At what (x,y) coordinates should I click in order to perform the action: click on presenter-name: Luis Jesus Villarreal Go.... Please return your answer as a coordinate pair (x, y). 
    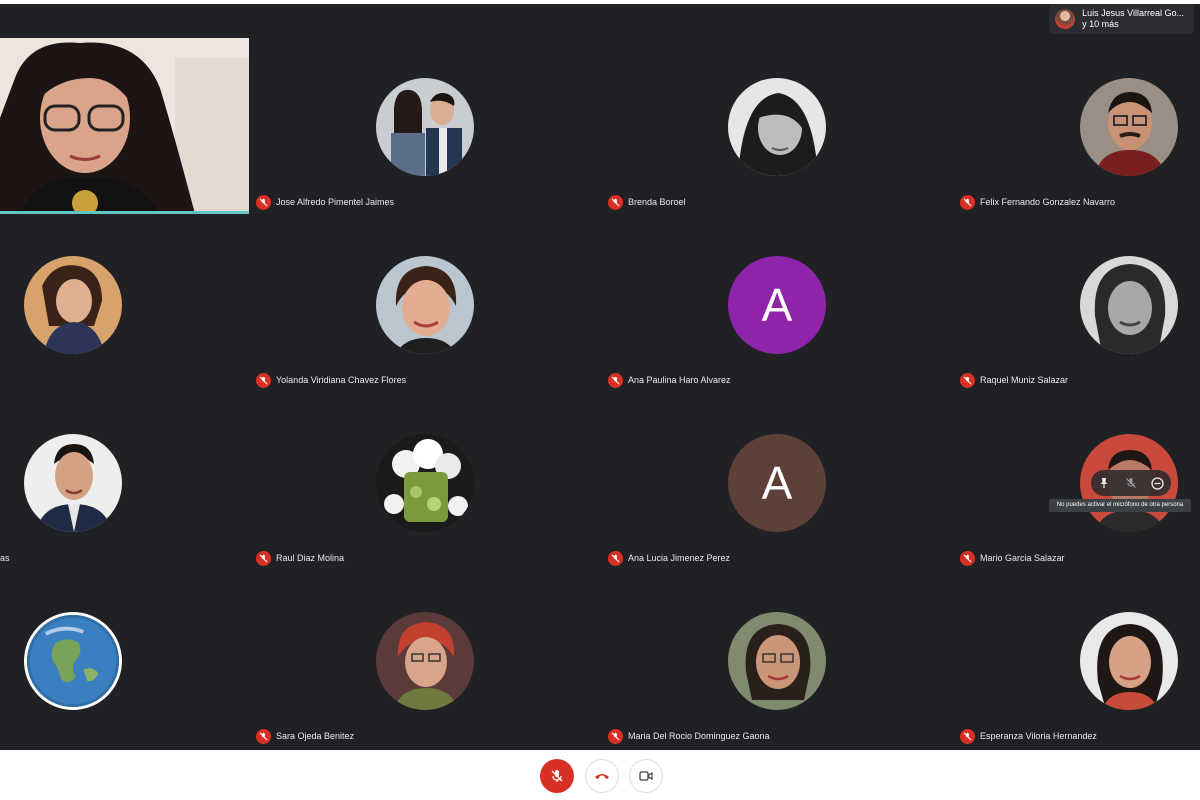
    Looking at the image, I should click on (1133, 13).